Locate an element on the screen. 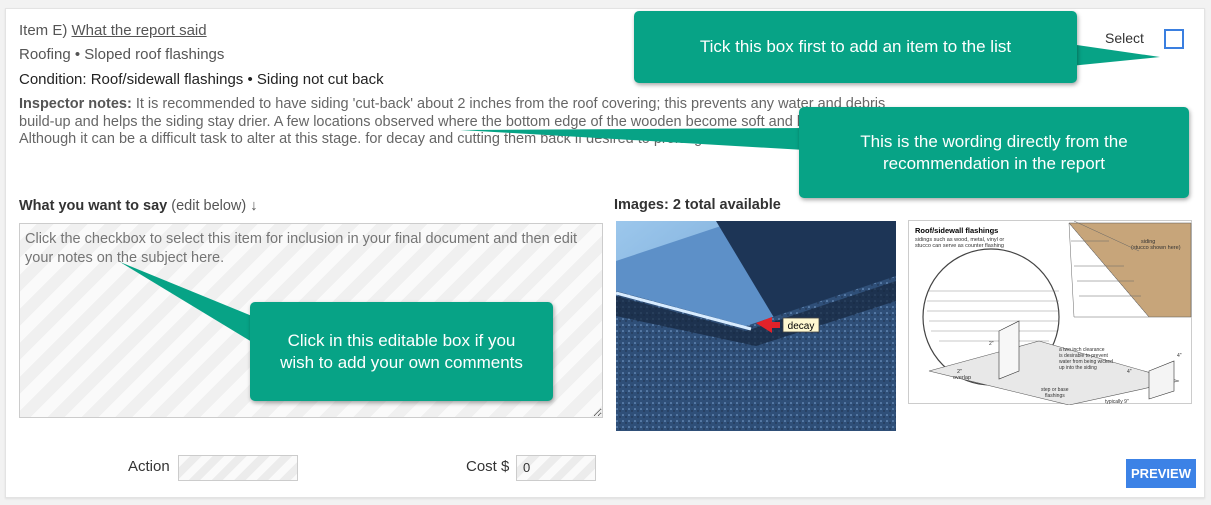  diagram-title: Roof/sidewall flashings is located at coordinates (956, 230).